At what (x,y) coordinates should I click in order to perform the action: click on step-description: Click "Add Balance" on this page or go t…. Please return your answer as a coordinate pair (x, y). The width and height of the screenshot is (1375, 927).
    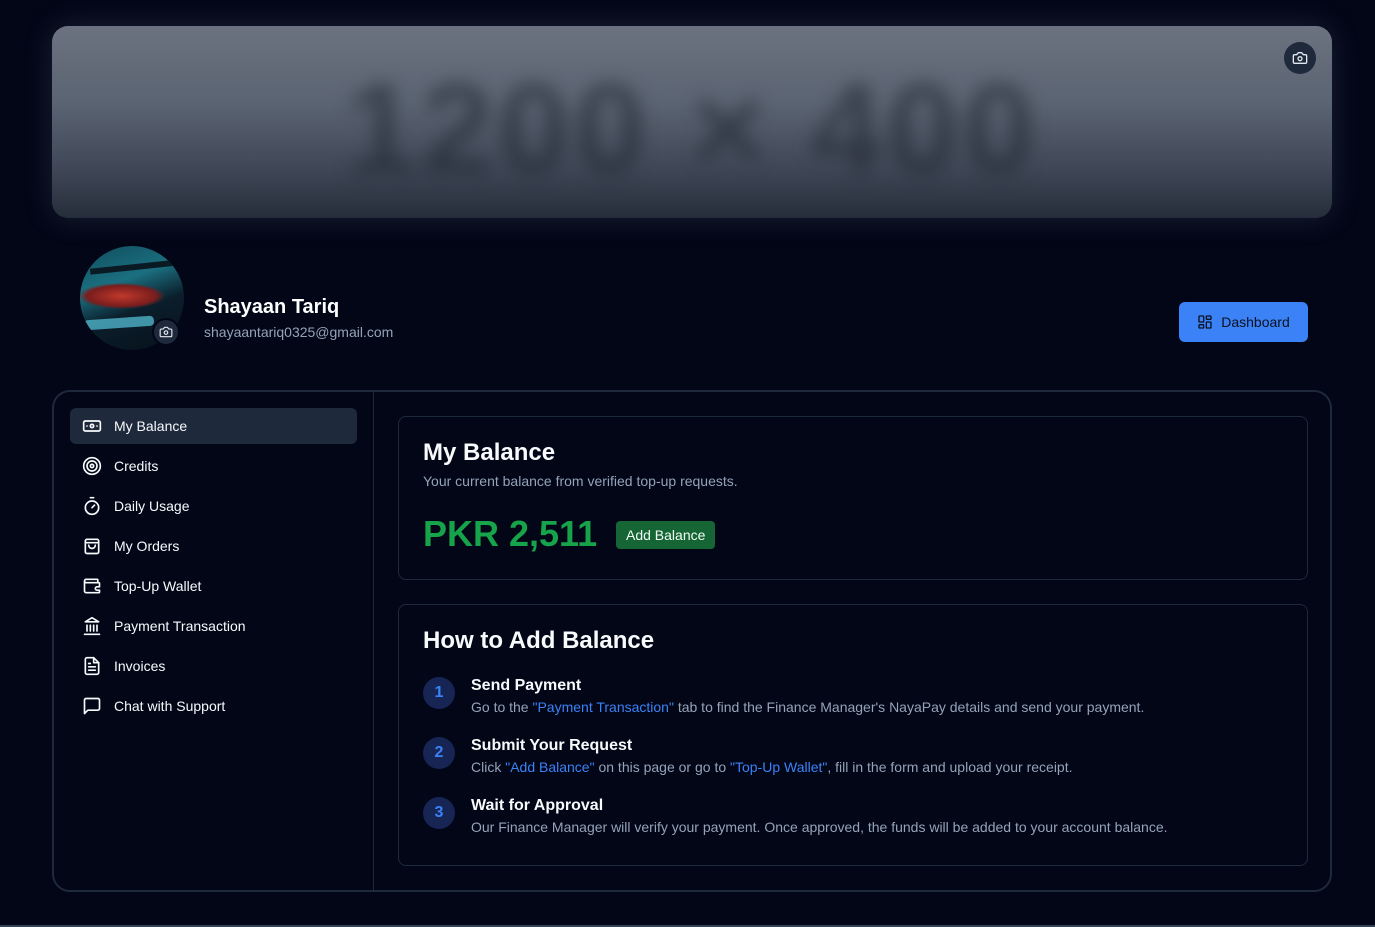
    Looking at the image, I should click on (772, 767).